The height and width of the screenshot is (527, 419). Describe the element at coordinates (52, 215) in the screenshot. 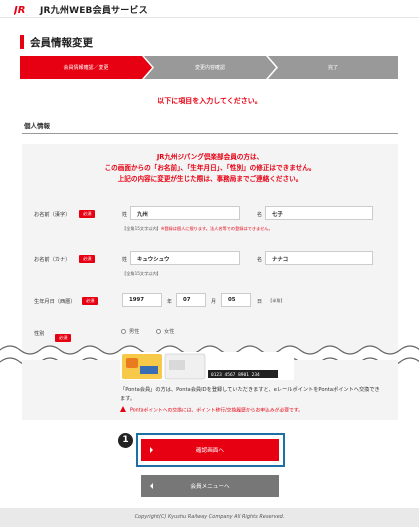

I see `name-kanji-label: お名前（漢字）` at that location.